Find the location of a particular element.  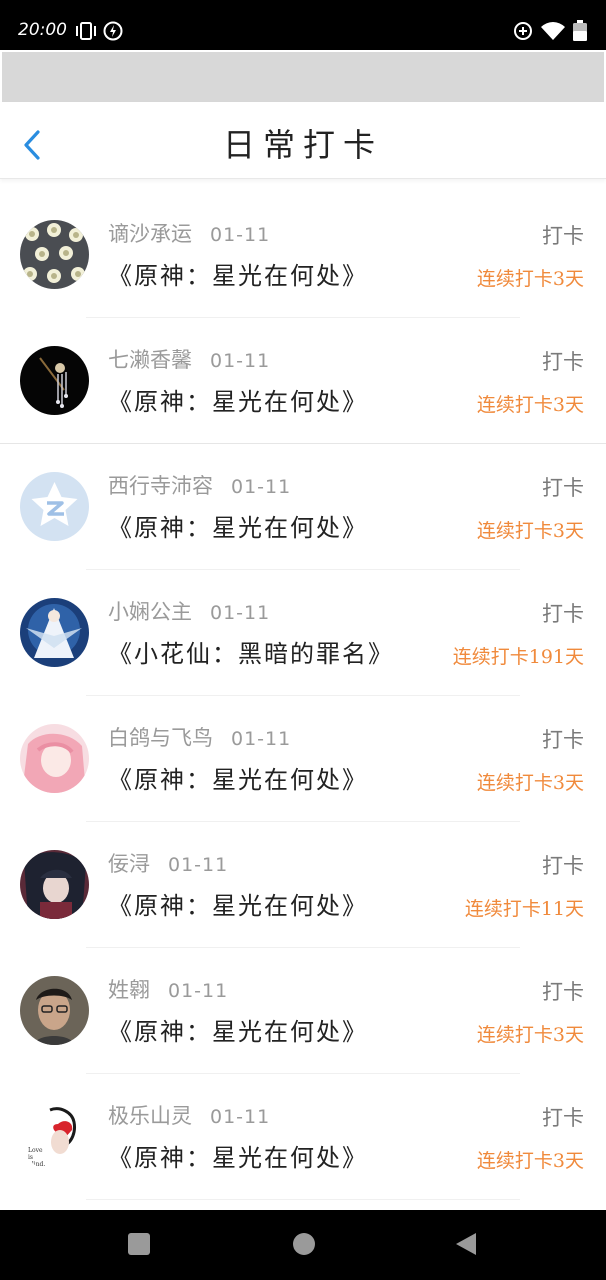

top-gray-band is located at coordinates (303, 77).